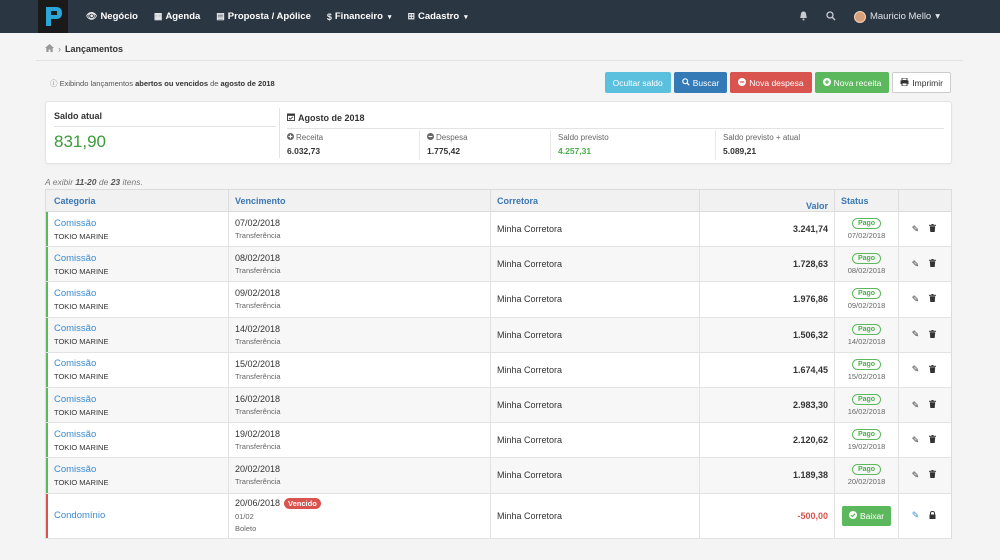  Describe the element at coordinates (430, 137) in the screenshot. I see `minus-circle-icon` at that location.